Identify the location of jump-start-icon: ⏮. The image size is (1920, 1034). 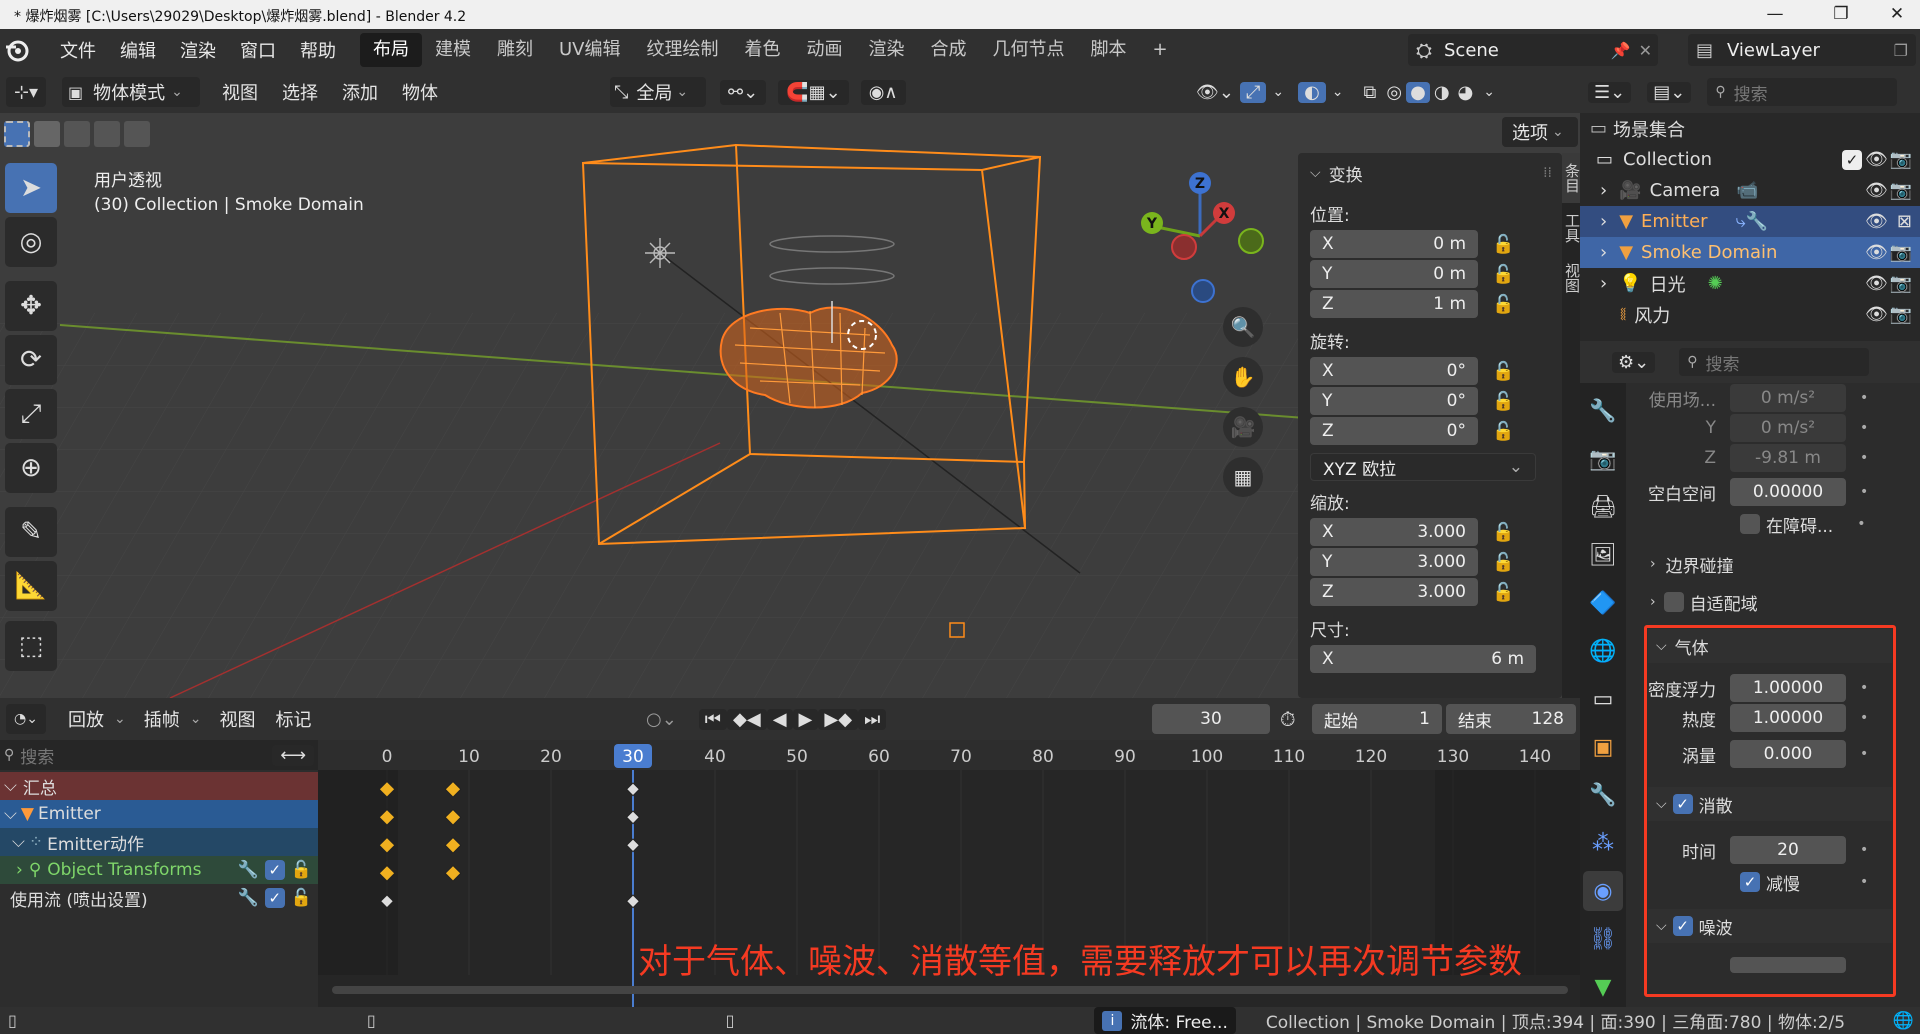
(712, 719).